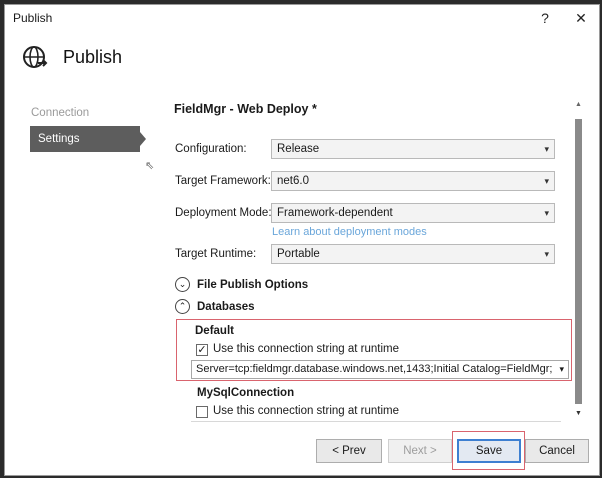 The width and height of the screenshot is (602, 478). I want to click on scroll-up-icon: ▲, so click(578, 104).